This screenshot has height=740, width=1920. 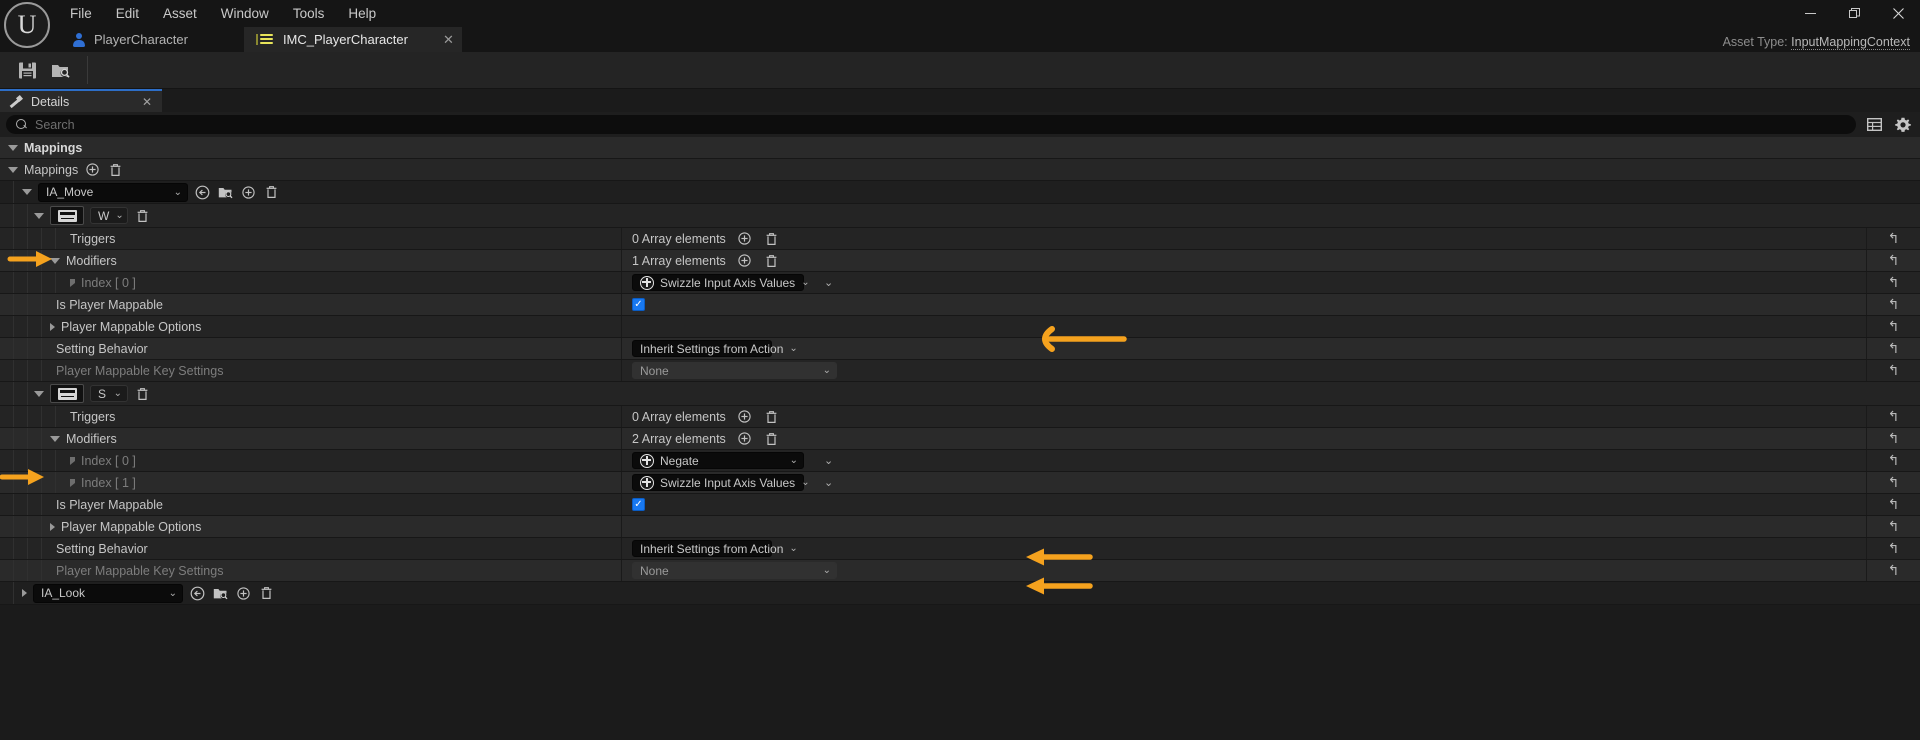 I want to click on key-selector-w: W ⌄, so click(x=109, y=215).